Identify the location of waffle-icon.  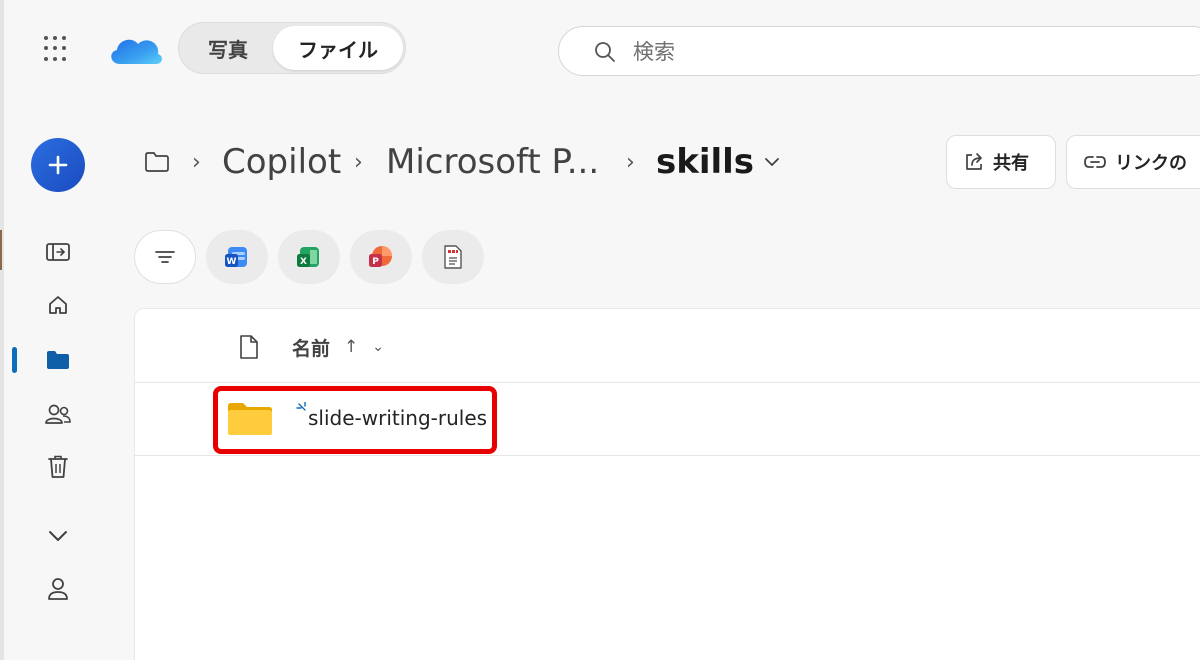
(57, 49).